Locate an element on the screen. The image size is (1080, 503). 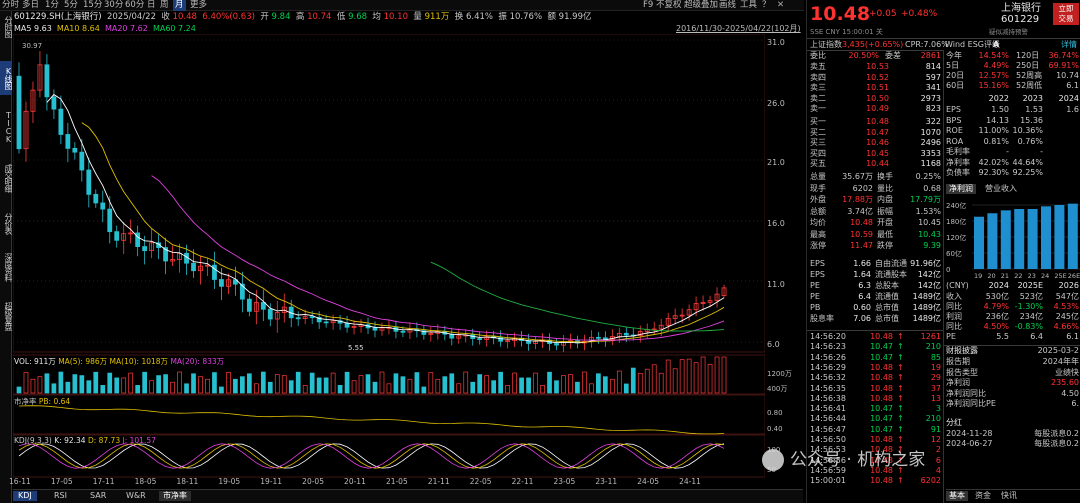
book-qty: 322 is located at coordinates (933, 121).